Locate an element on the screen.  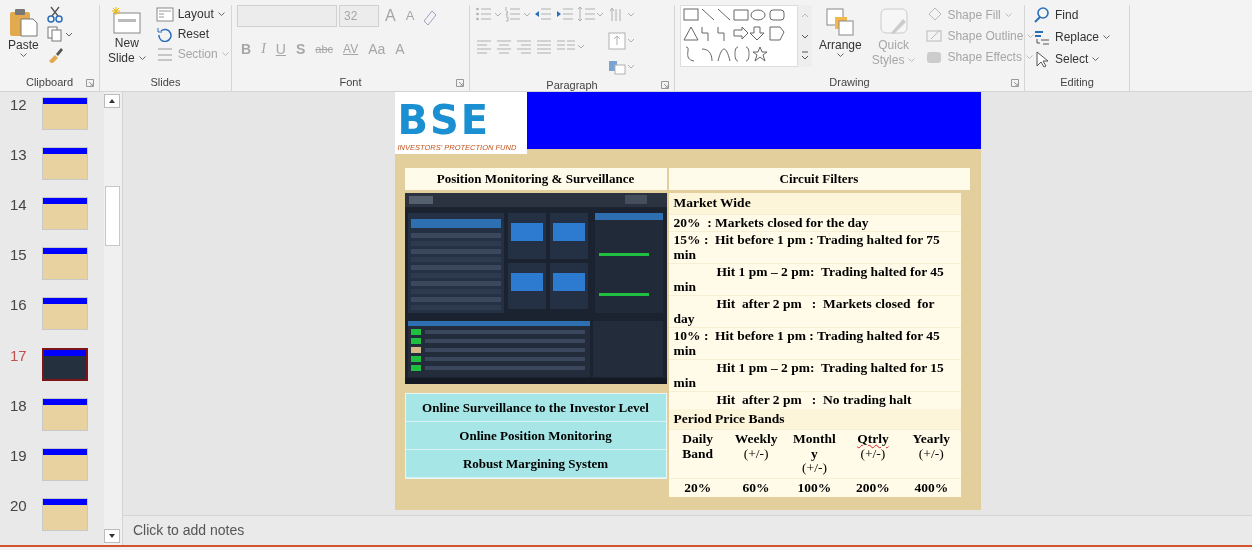
copy-icon is located at coordinates (58, 34).